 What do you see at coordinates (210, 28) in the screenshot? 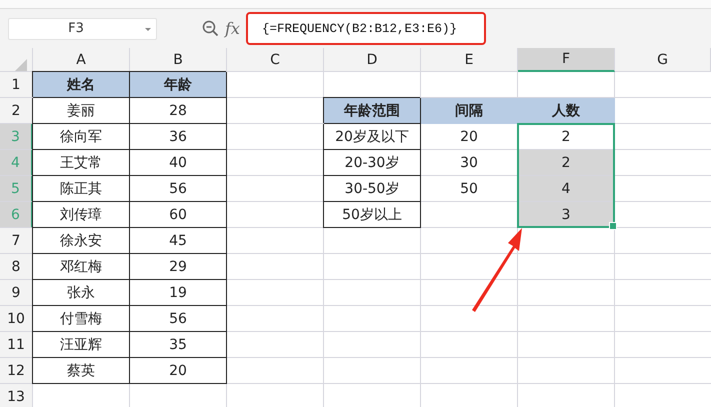
I see `zoom-out-icon` at bounding box center [210, 28].